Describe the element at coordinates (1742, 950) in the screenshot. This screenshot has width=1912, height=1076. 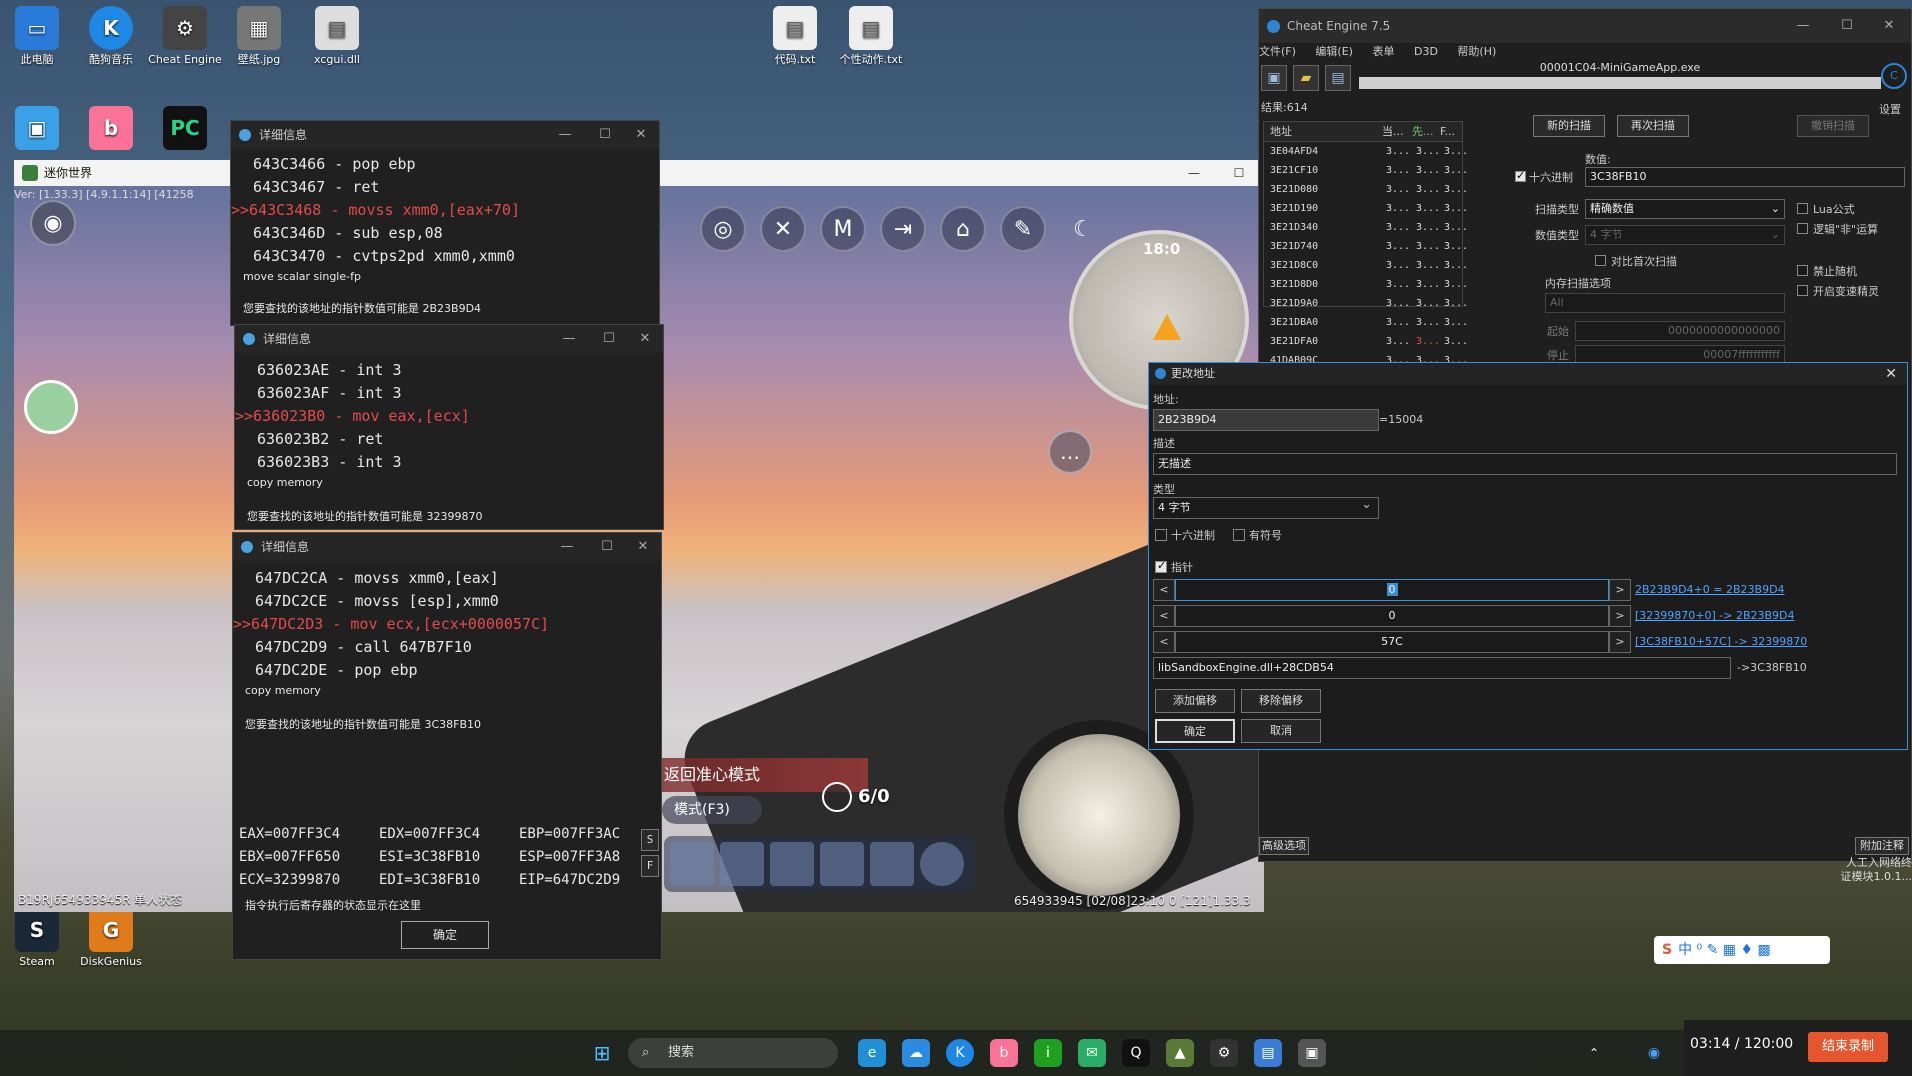
I see `ime-toolbar: S 中 ⁰ ✎ ▦ ♦ ▩` at that location.